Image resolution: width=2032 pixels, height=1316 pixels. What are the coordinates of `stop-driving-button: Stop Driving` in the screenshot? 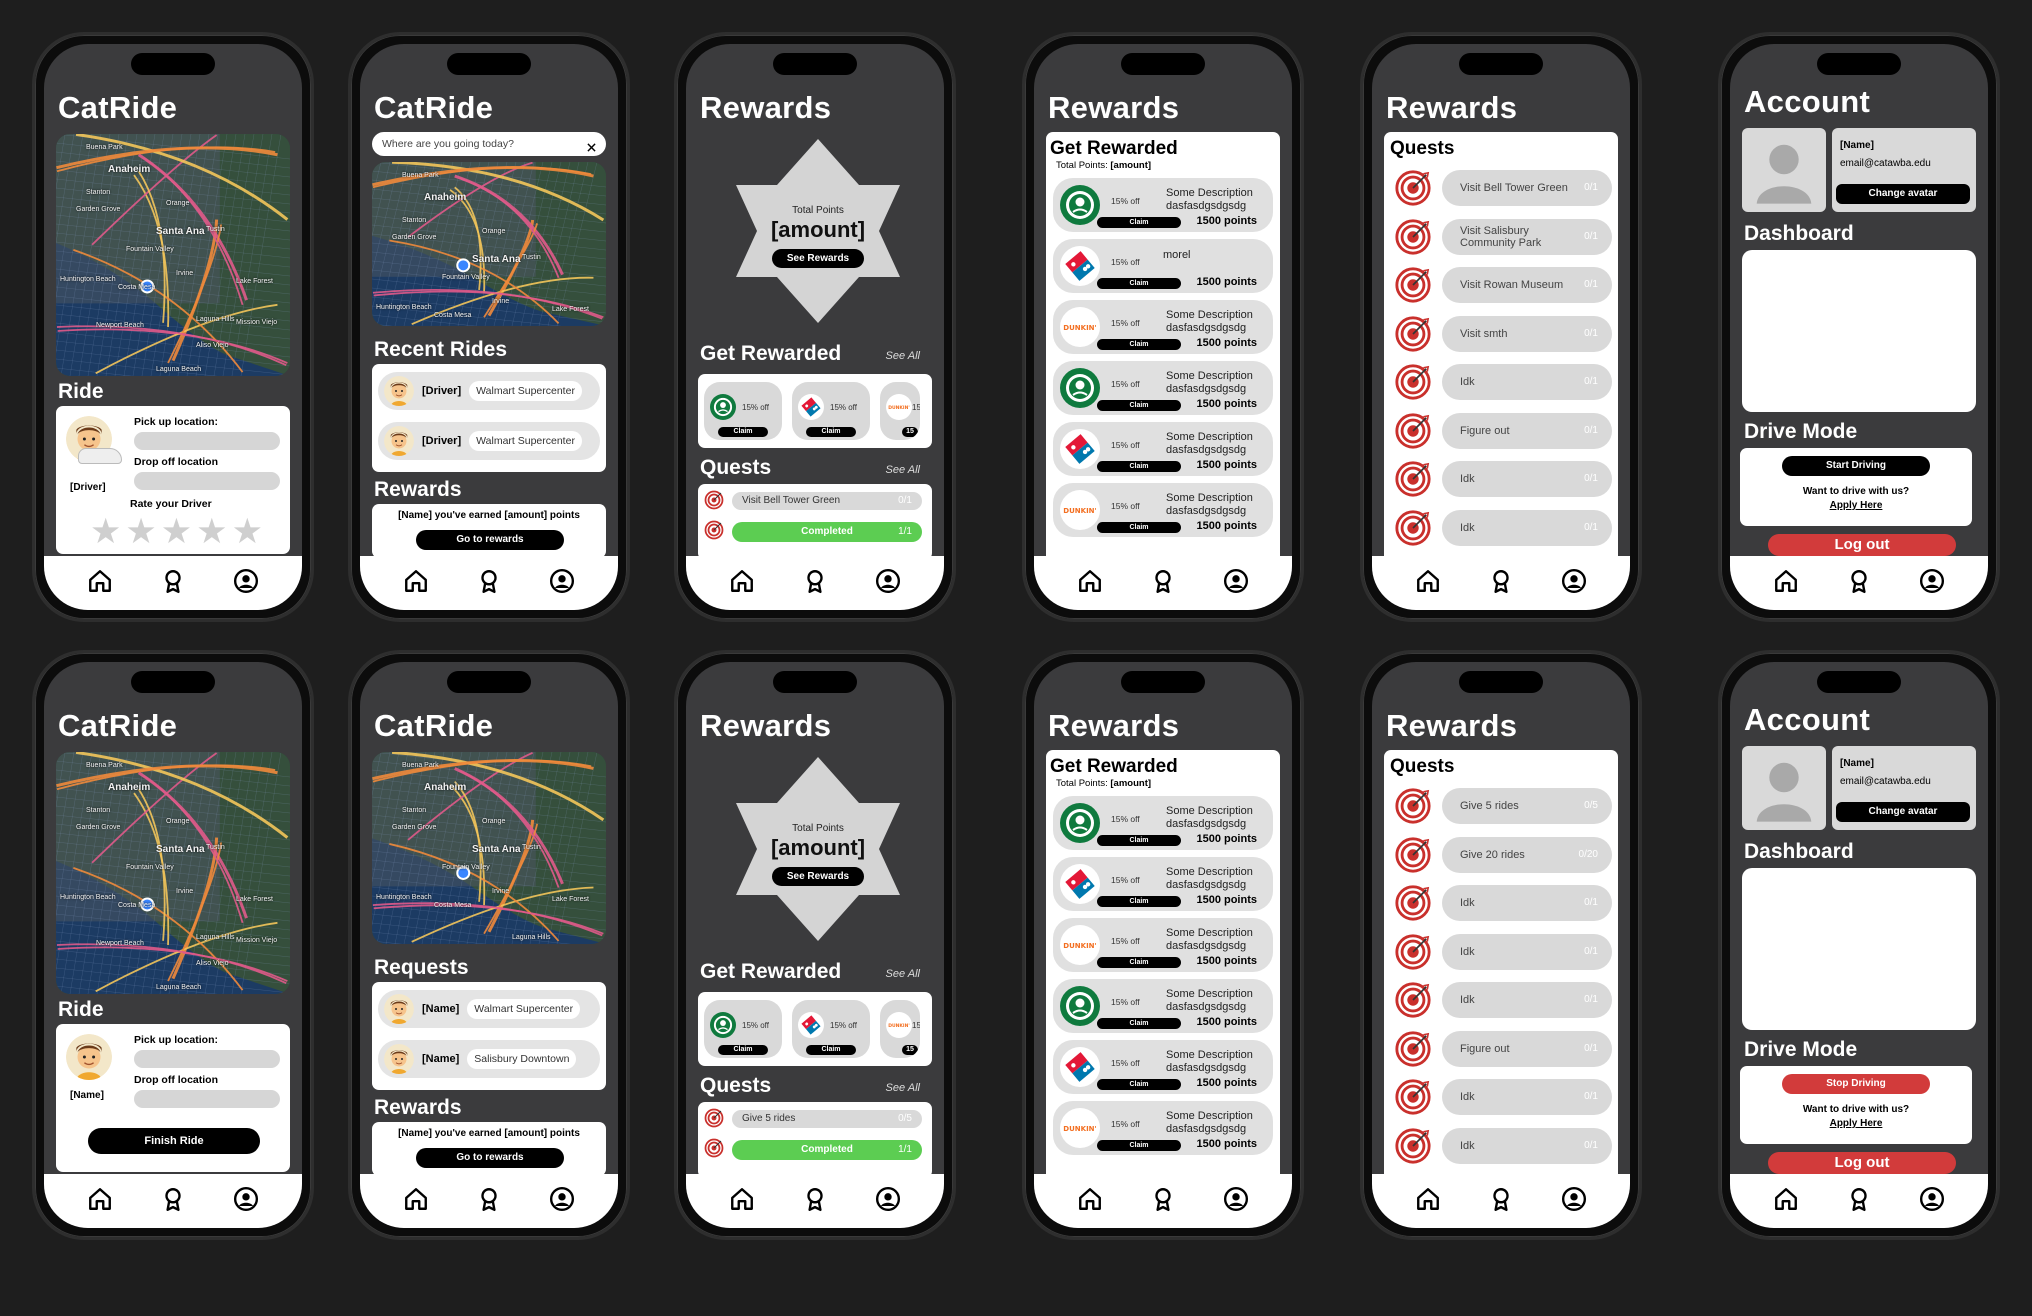 It's located at (1856, 1084).